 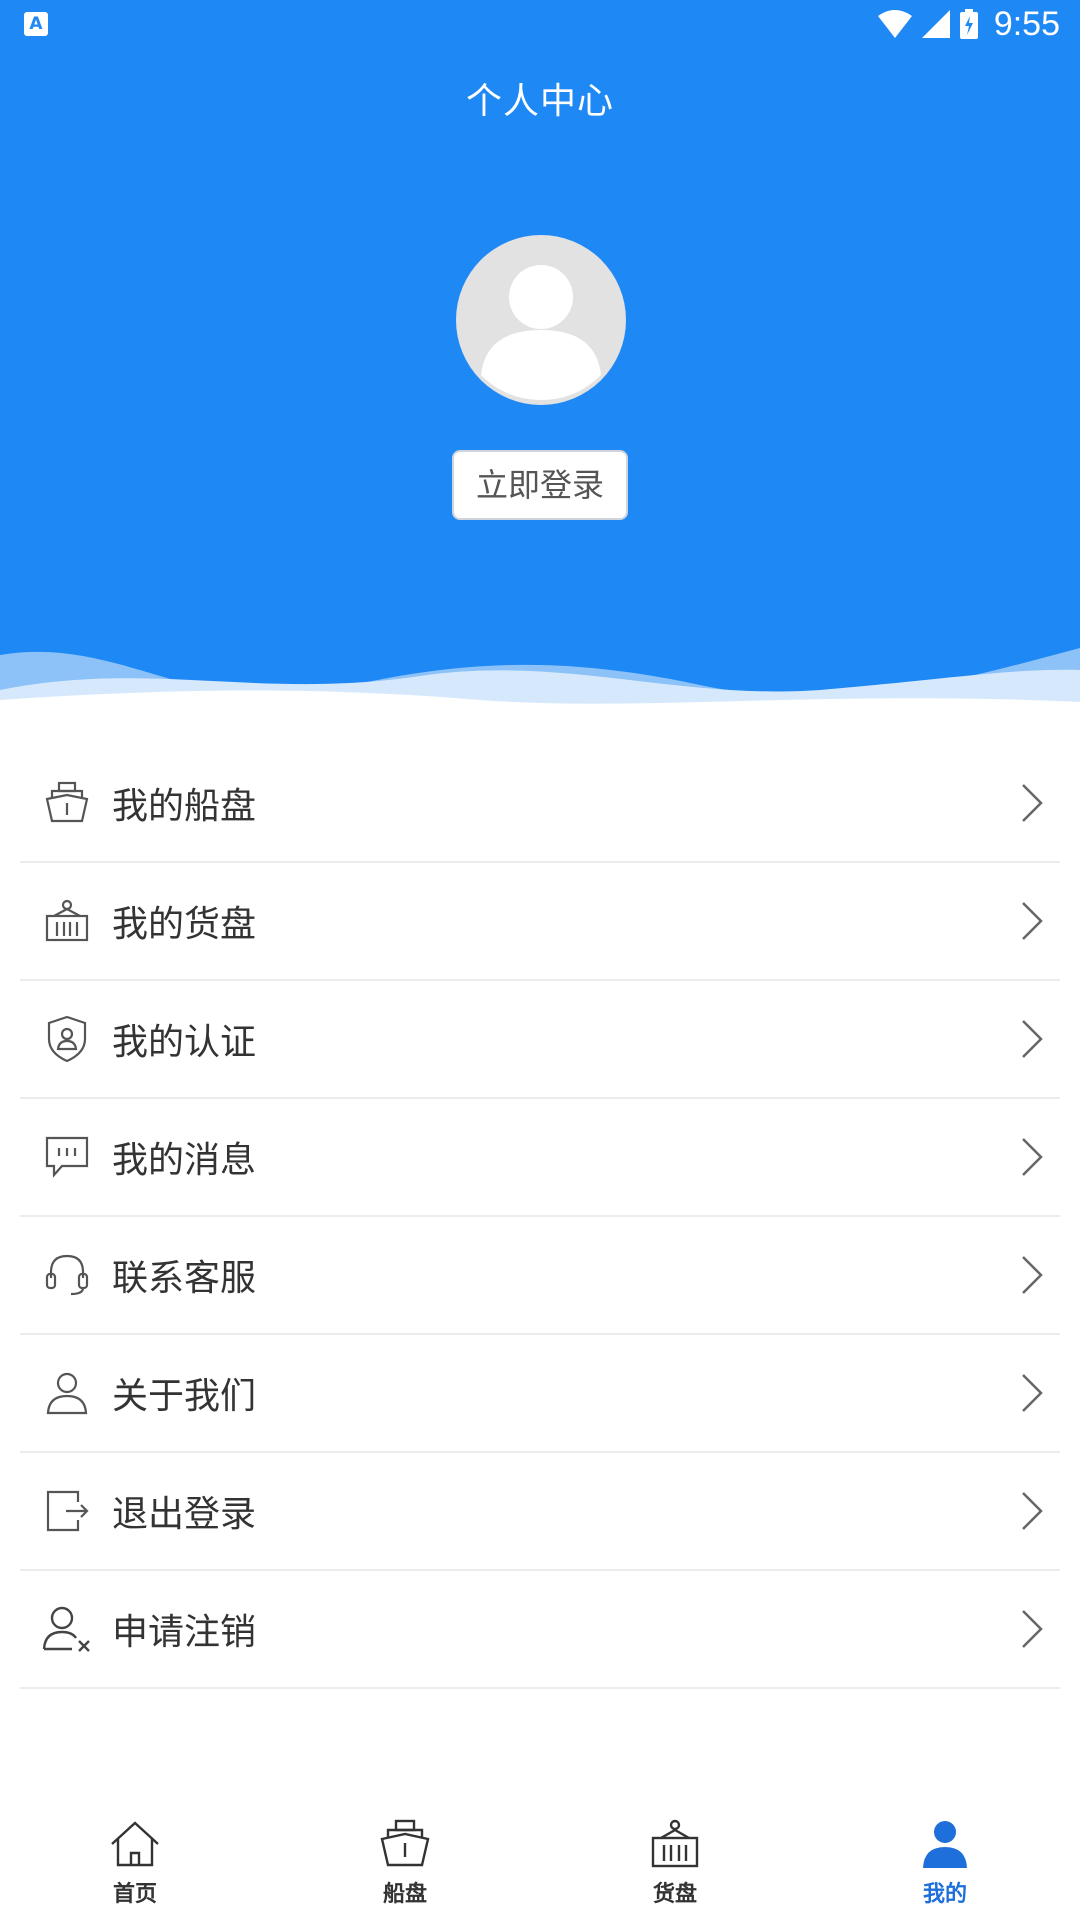 What do you see at coordinates (540, 1276) in the screenshot?
I see `menu-item-contact-support: 联系客服` at bounding box center [540, 1276].